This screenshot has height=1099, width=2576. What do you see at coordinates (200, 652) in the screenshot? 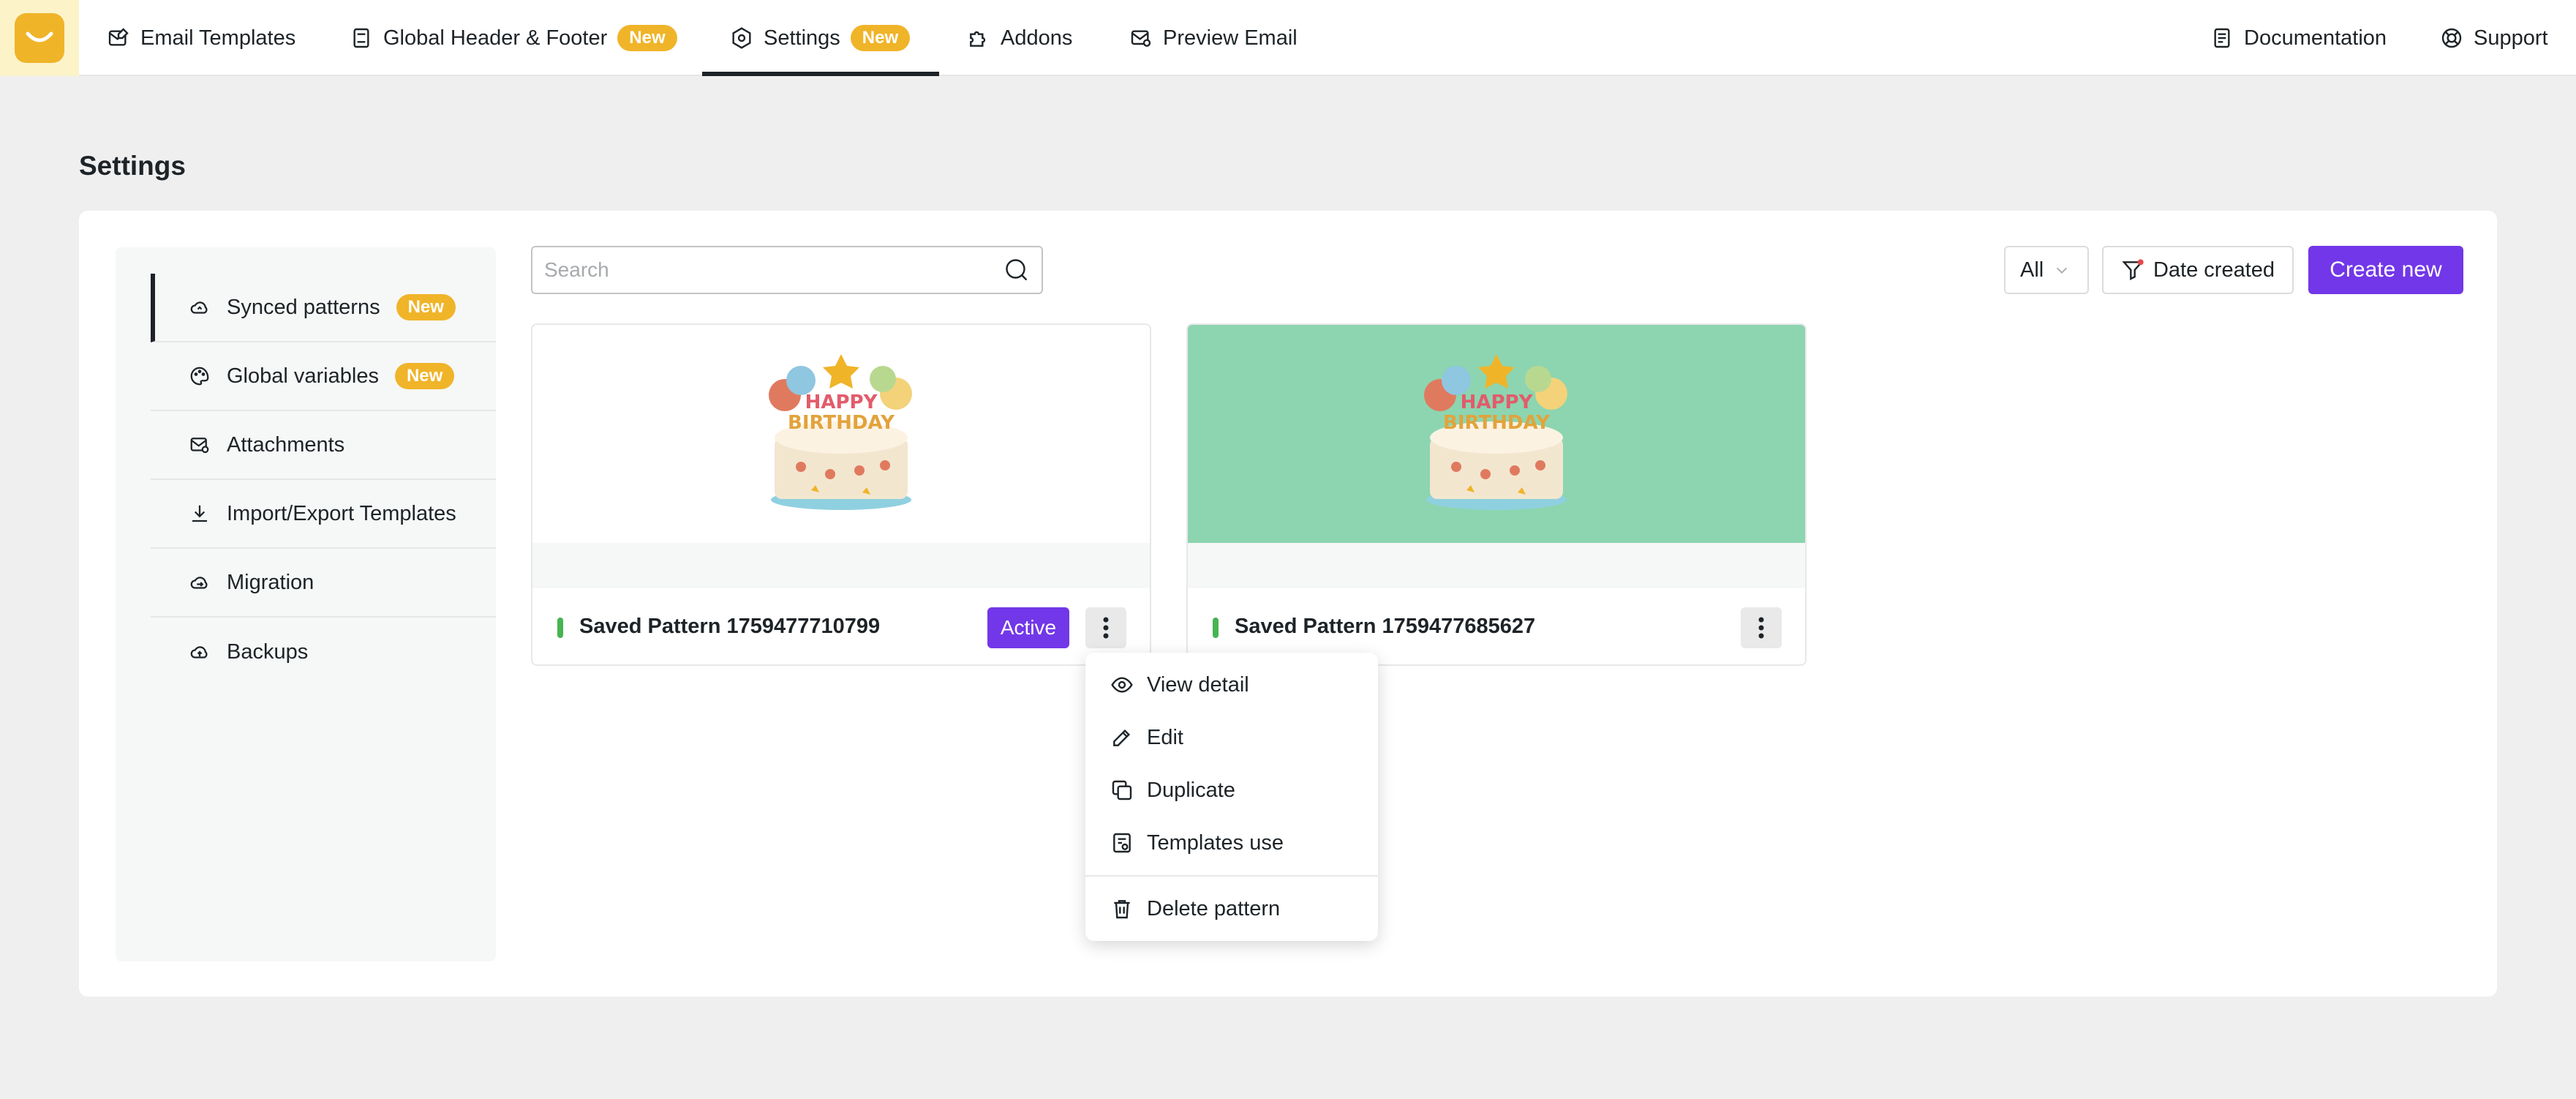
I see `cloud-upload-icon` at bounding box center [200, 652].